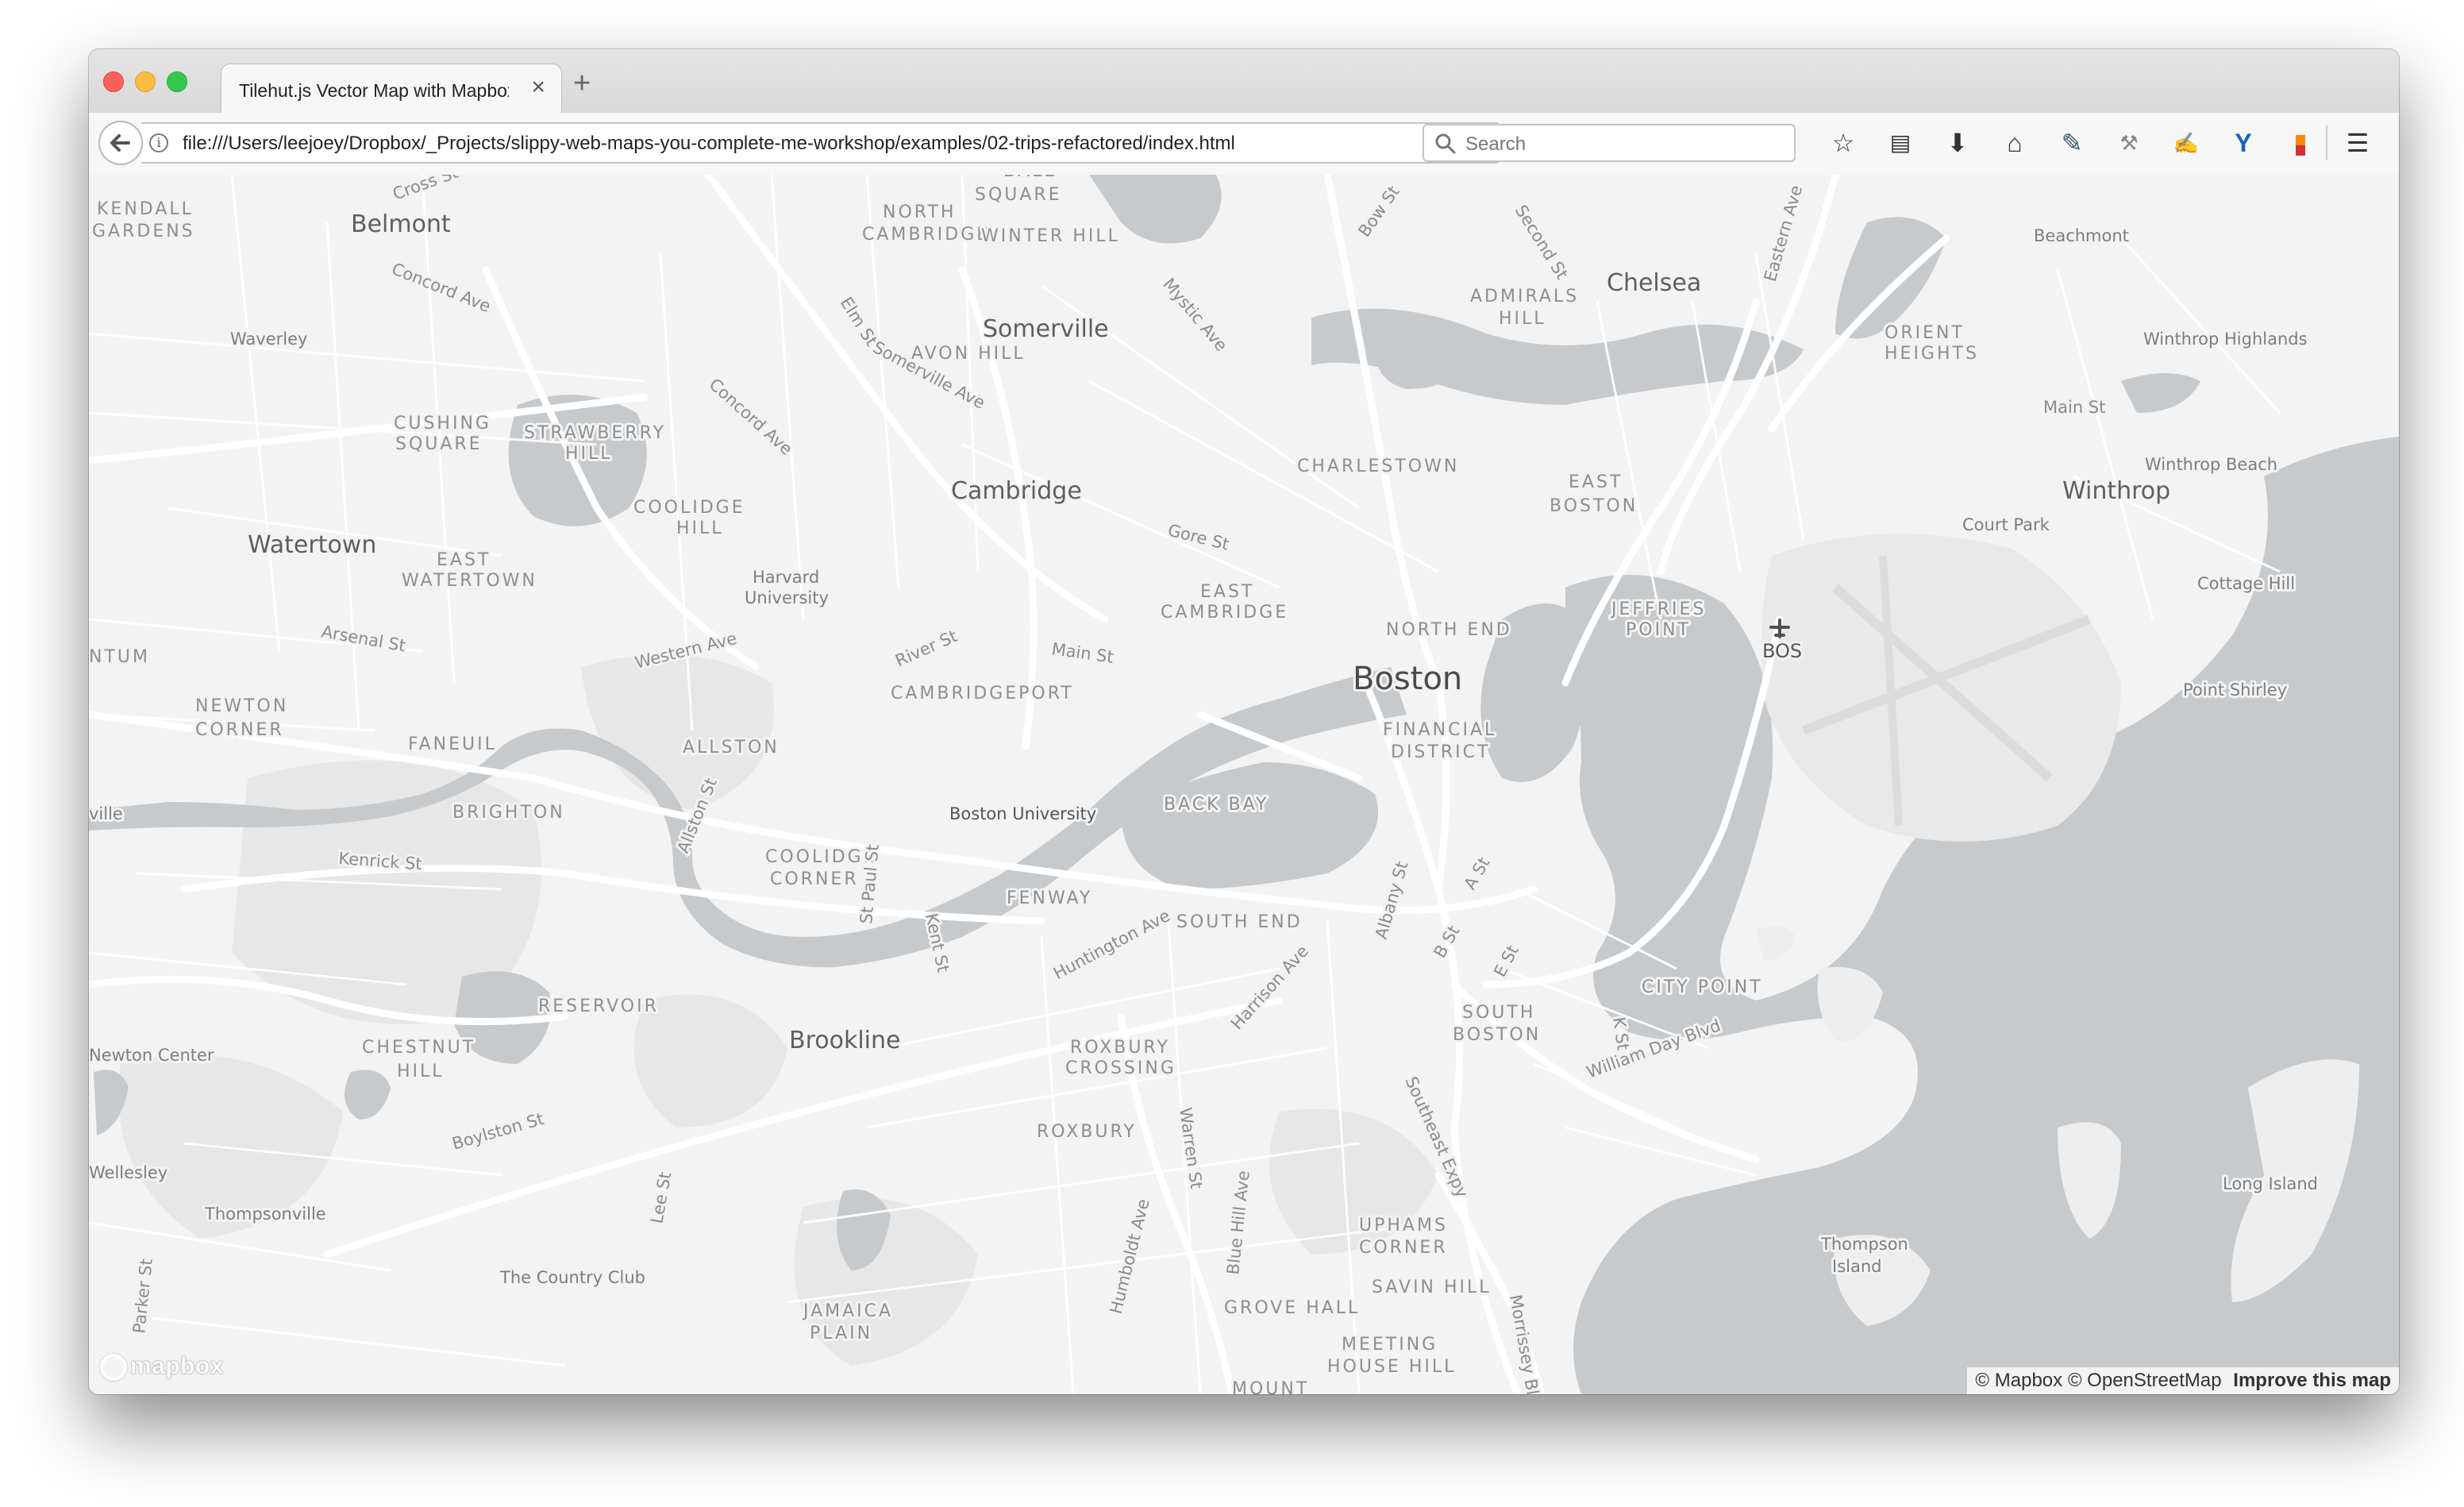 The height and width of the screenshot is (1507, 2464). What do you see at coordinates (2186, 143) in the screenshot?
I see `extension-icon: ✍` at bounding box center [2186, 143].